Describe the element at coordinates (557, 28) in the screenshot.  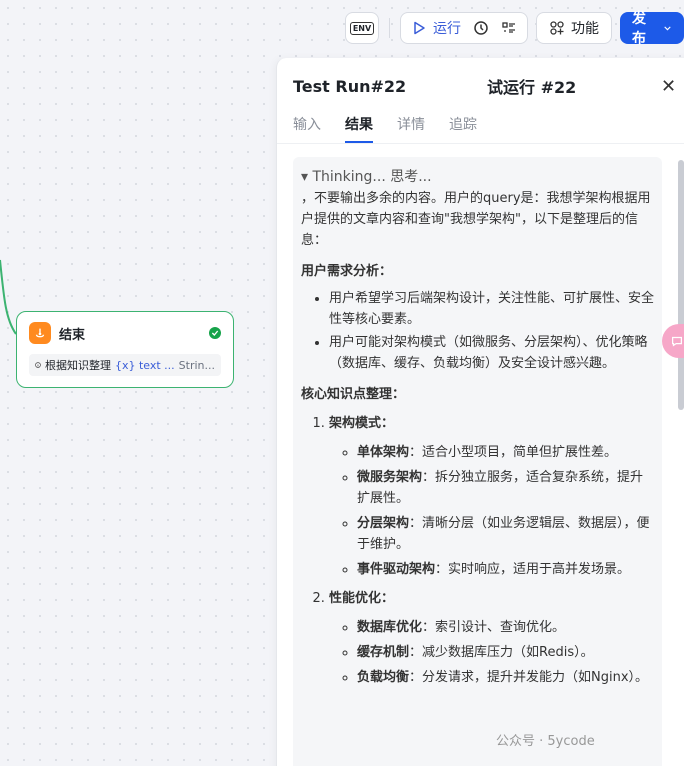
I see `grid-apps-icon` at that location.